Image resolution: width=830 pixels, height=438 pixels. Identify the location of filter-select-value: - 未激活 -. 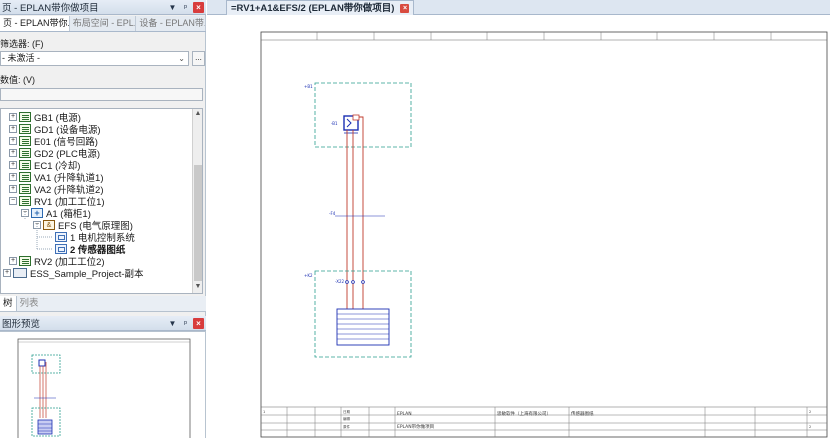
(21, 58).